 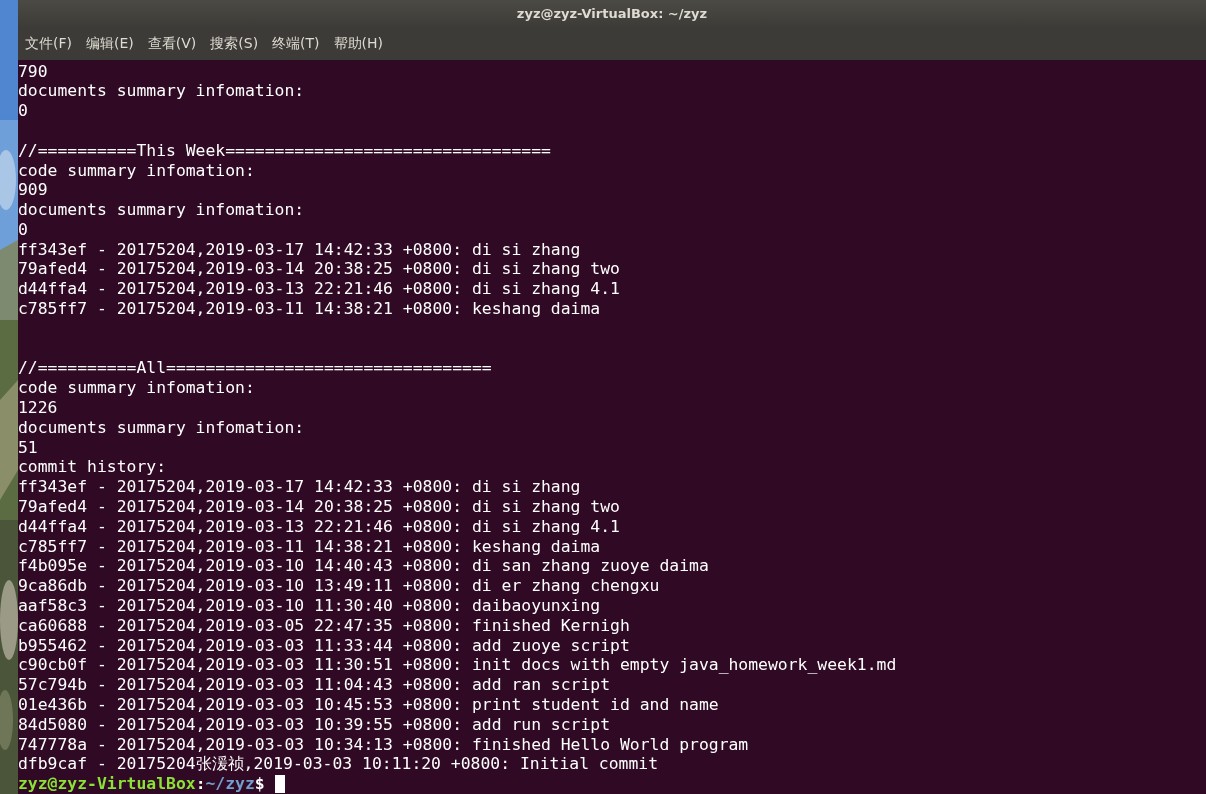 I want to click on output-line: aaf58c3 - 20175204,2019-03-10 11:30:40 +0800: daibaoyunxing, so click(x=309, y=606).